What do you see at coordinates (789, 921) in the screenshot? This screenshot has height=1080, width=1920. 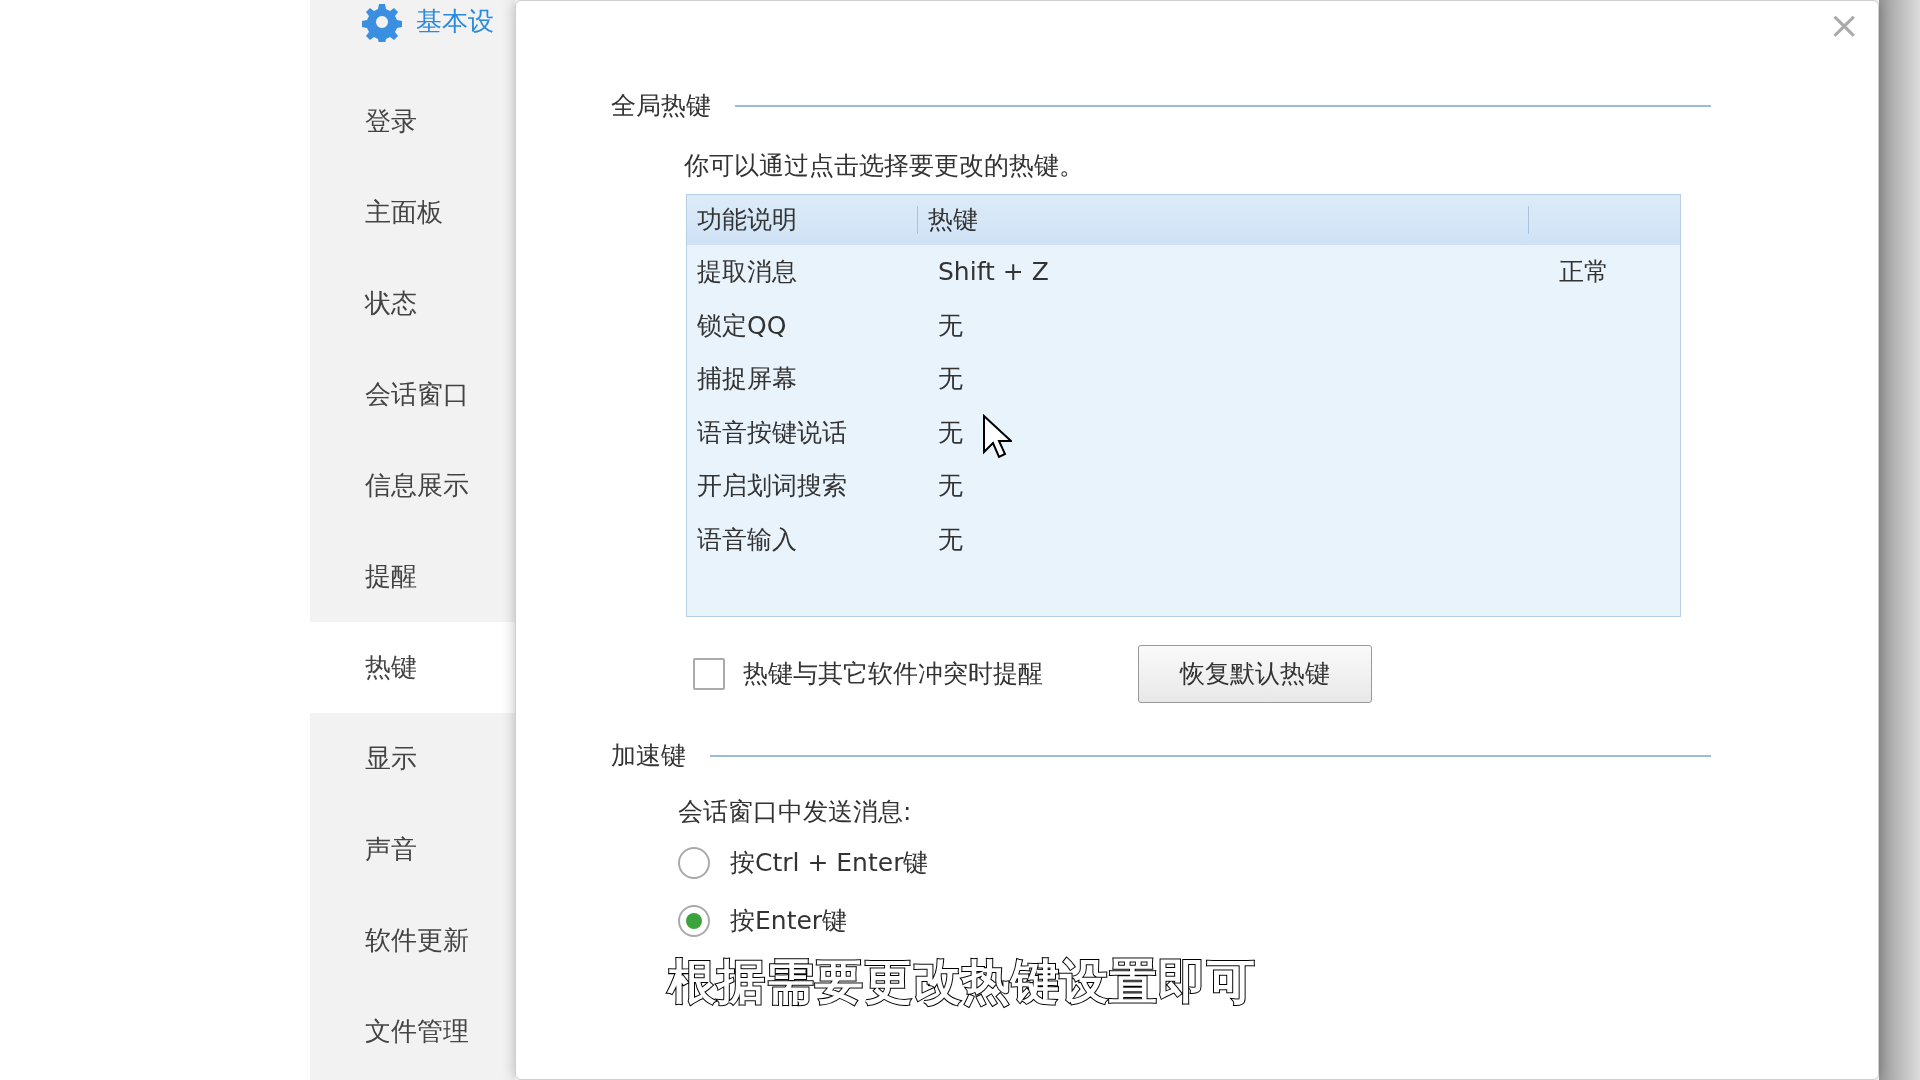 I see `radio-label: 按Enter键` at bounding box center [789, 921].